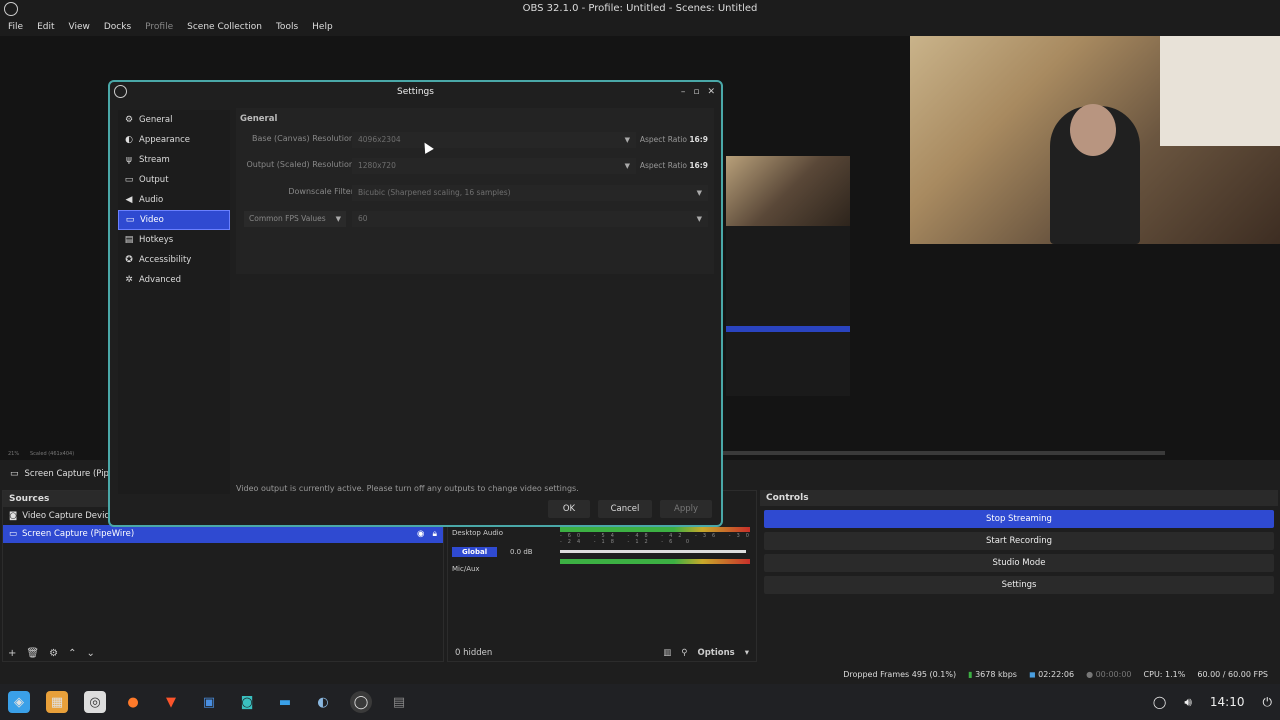 Image resolution: width=1280 pixels, height=720 pixels. I want to click on maximize-icon: ▫, so click(696, 92).